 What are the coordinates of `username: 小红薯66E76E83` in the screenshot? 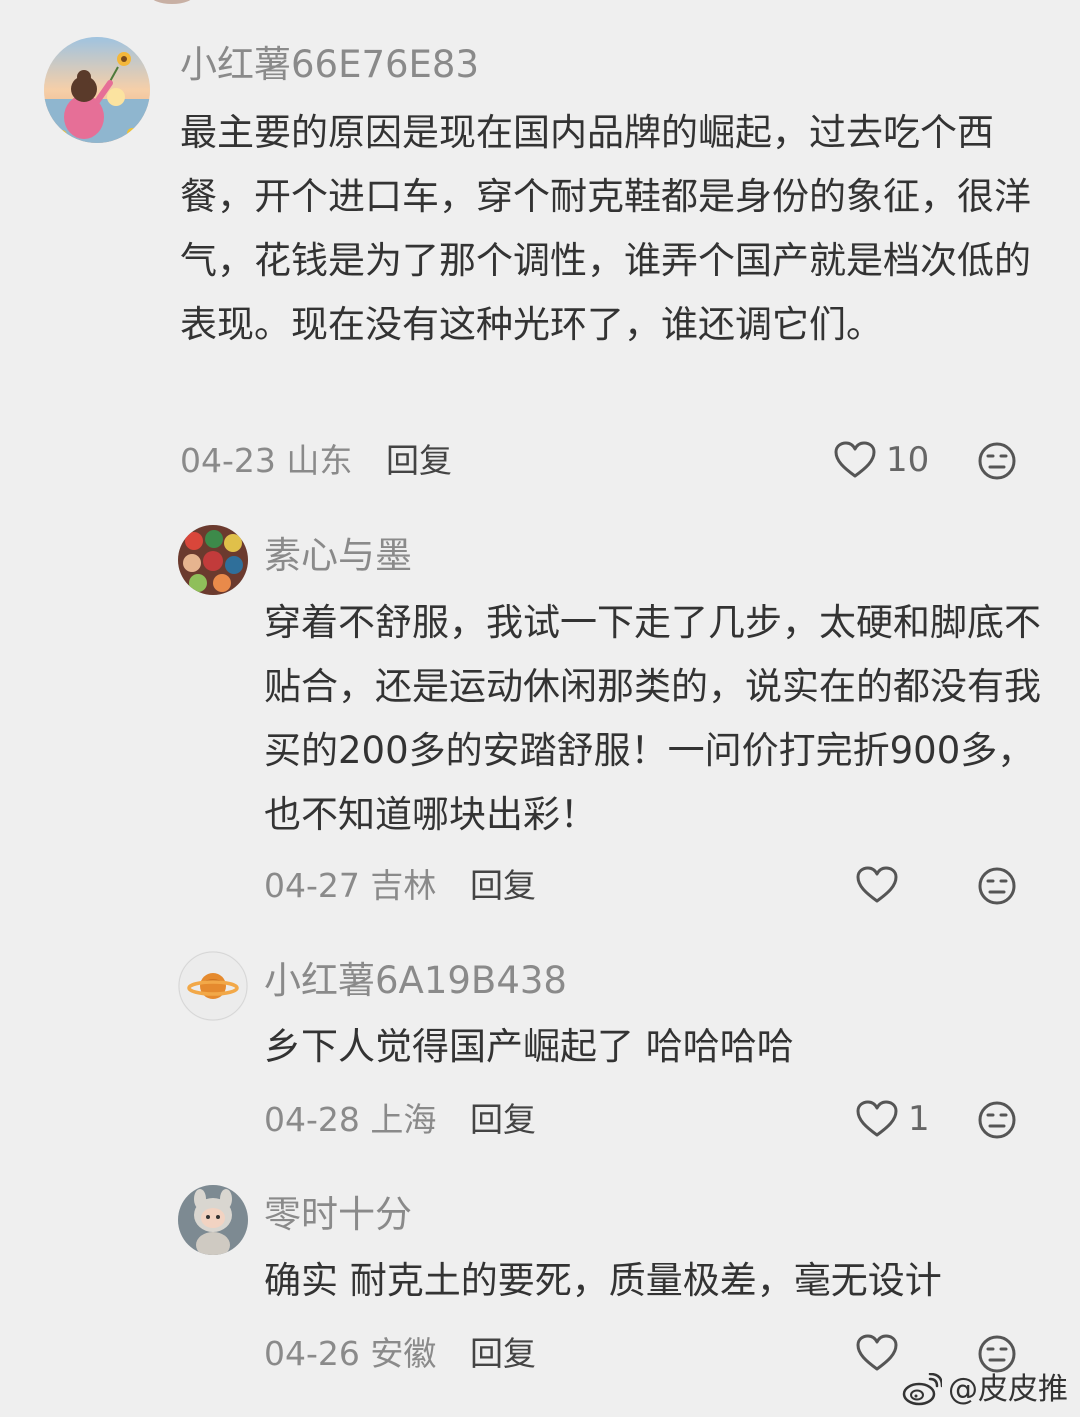 It's located at (329, 64).